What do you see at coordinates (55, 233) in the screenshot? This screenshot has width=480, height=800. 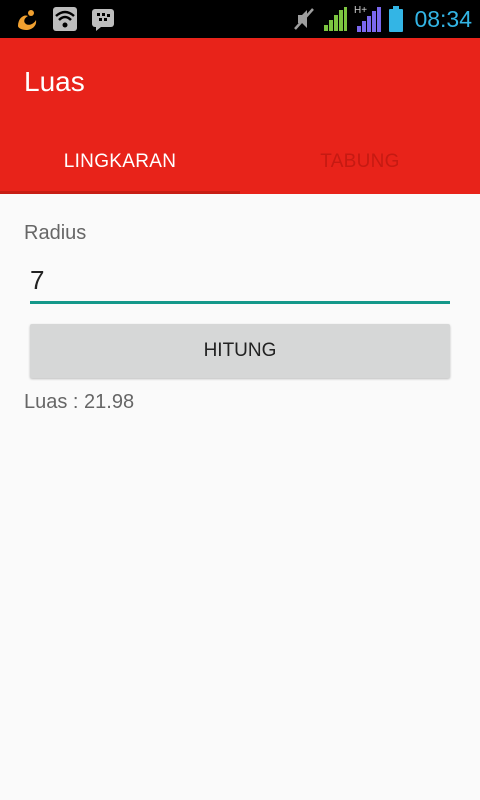 I see `radius-label: Radius` at bounding box center [55, 233].